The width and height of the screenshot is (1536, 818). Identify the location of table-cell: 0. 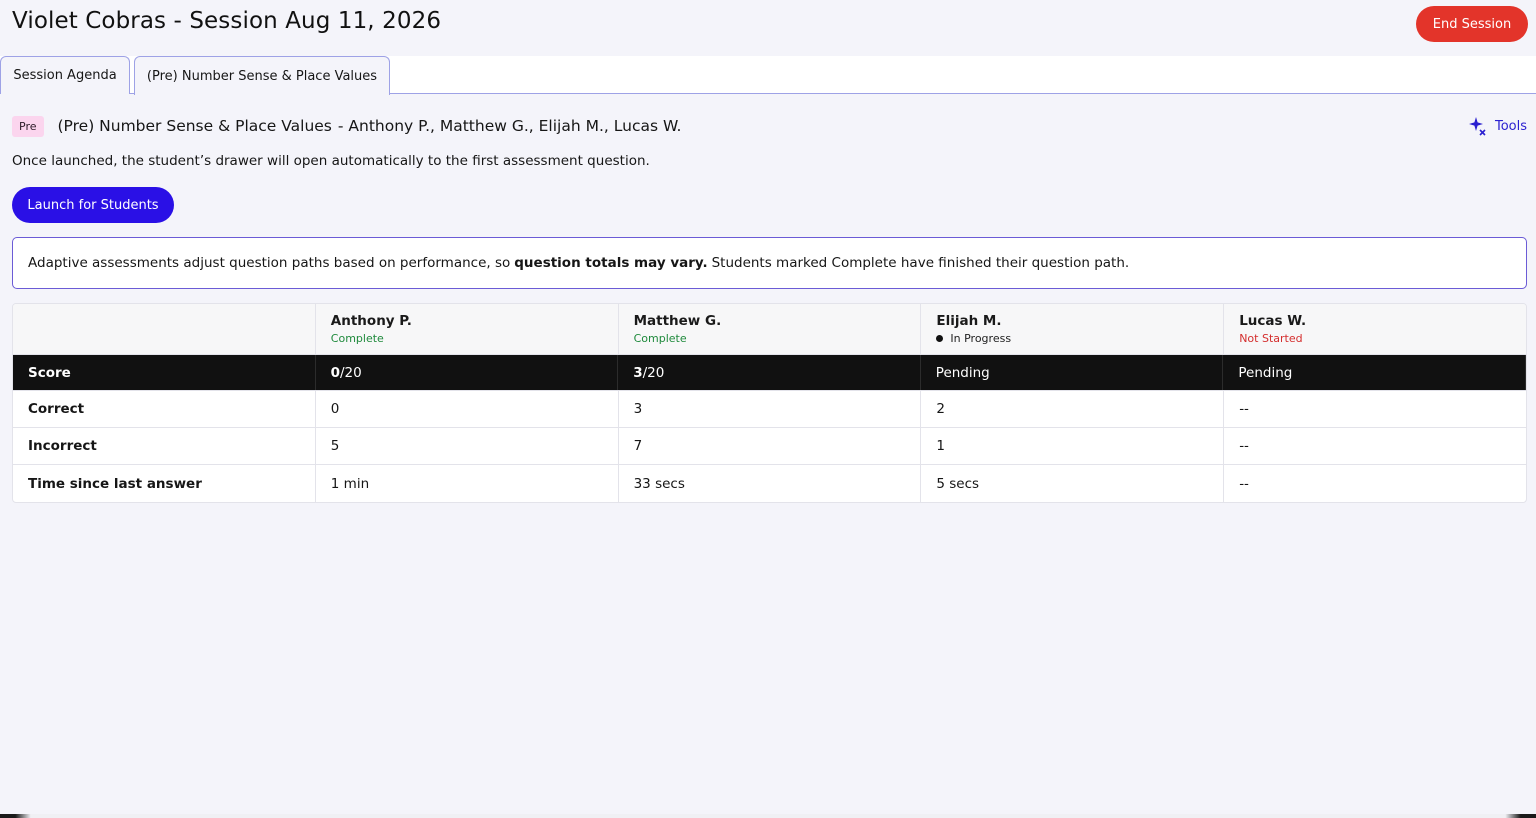
(467, 409).